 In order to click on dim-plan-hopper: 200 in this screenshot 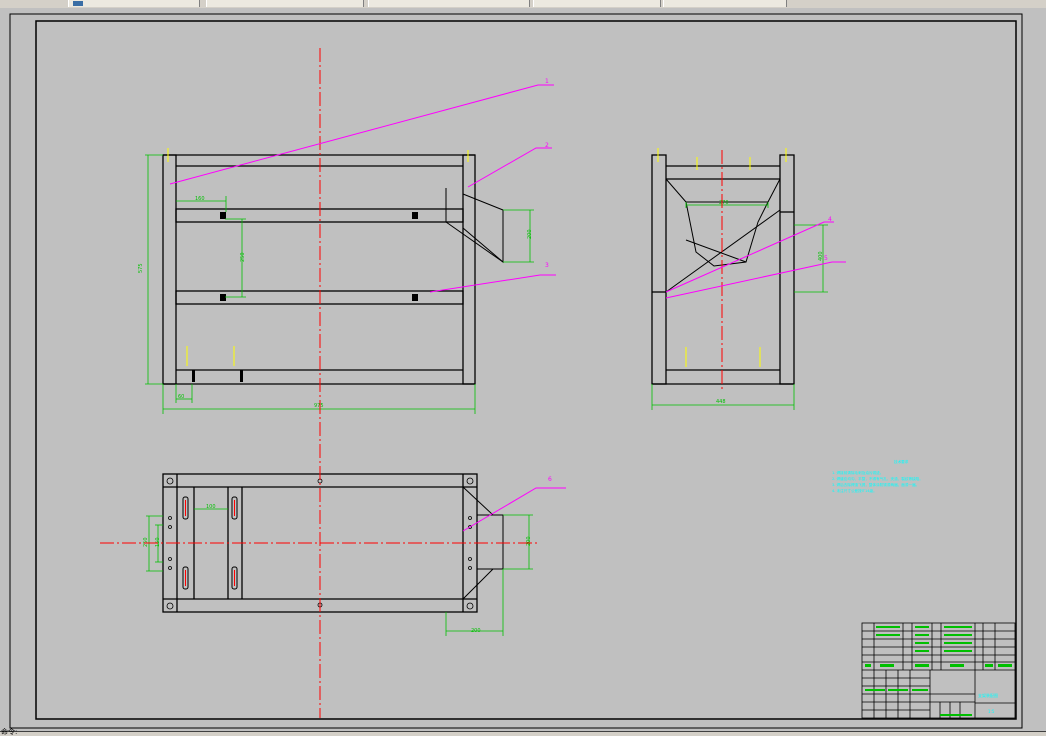, I will do `click(529, 541)`.